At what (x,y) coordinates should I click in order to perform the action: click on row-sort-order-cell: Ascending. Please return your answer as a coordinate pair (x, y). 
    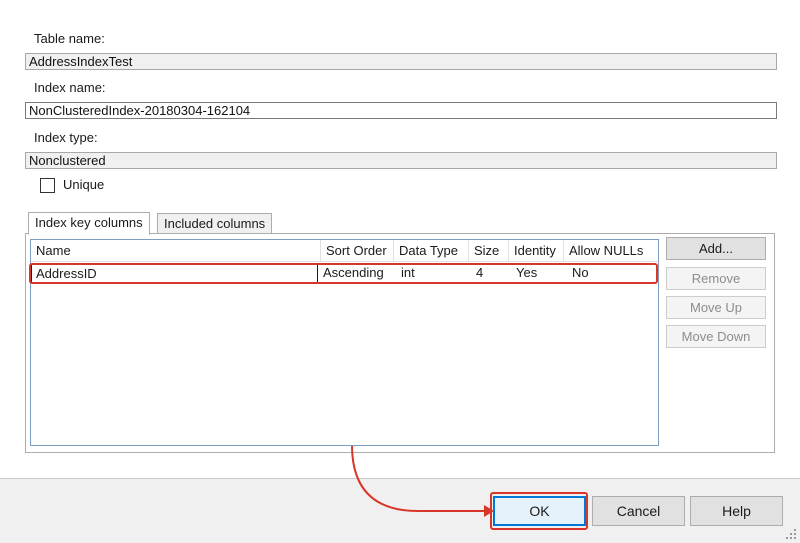
    Looking at the image, I should click on (356, 273).